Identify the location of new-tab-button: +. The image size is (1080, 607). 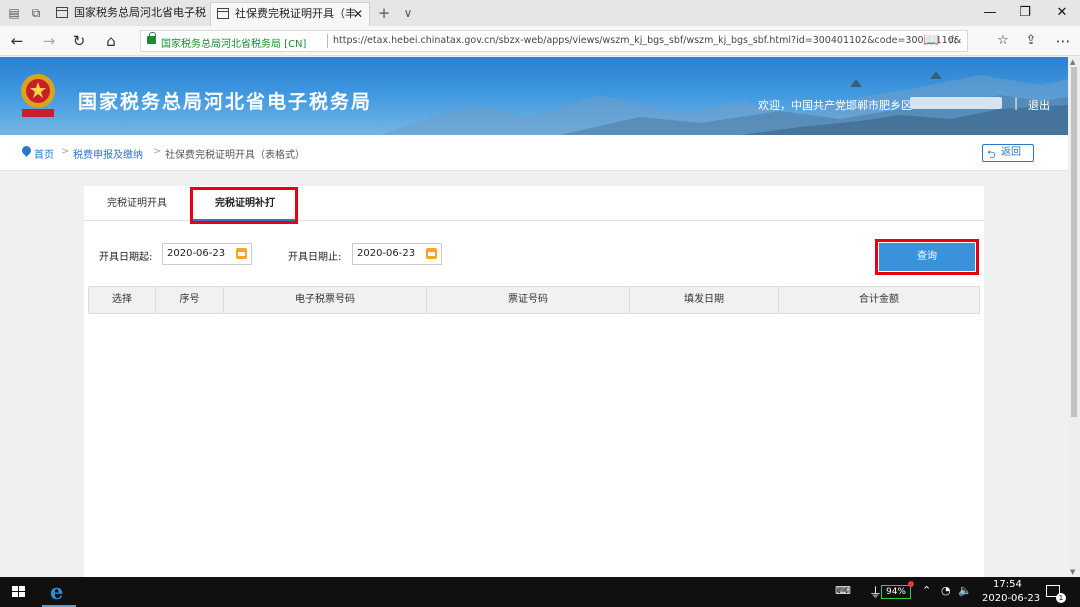
(384, 13).